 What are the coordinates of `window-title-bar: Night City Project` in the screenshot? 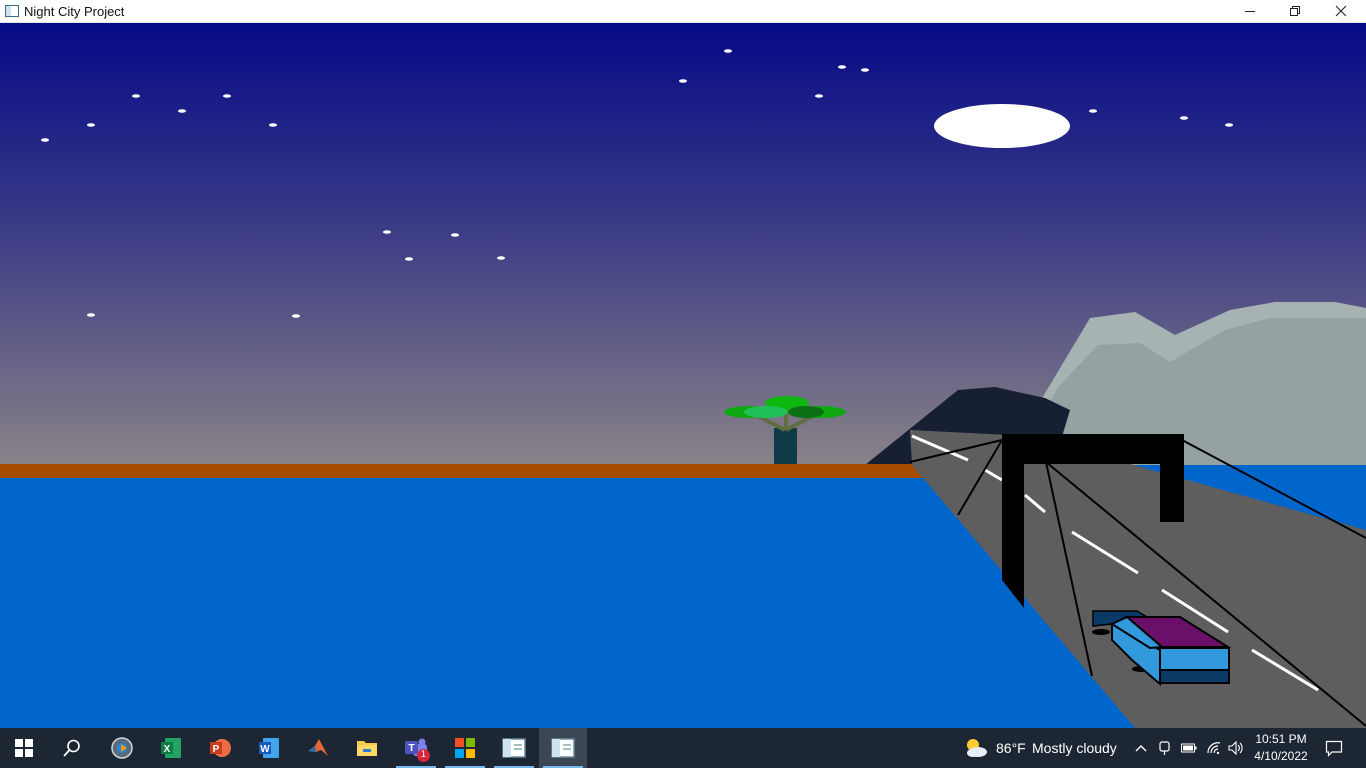 It's located at (683, 11).